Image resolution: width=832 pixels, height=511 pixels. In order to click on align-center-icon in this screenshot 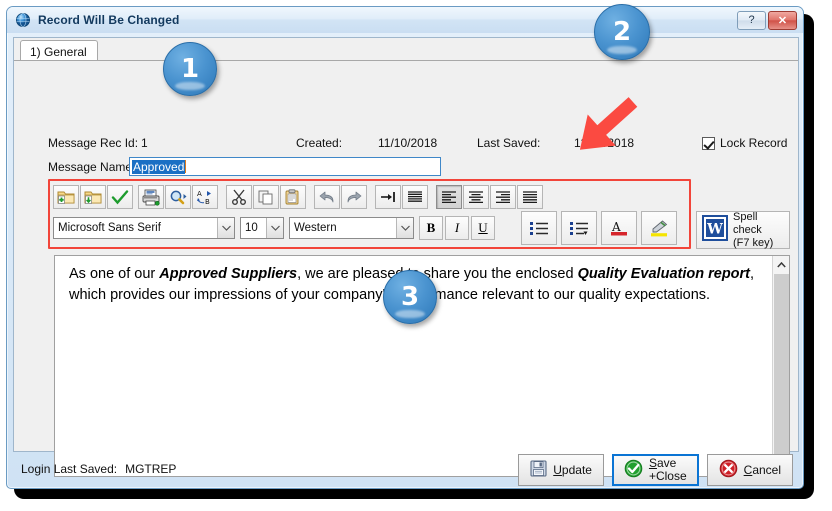, I will do `click(476, 197)`.